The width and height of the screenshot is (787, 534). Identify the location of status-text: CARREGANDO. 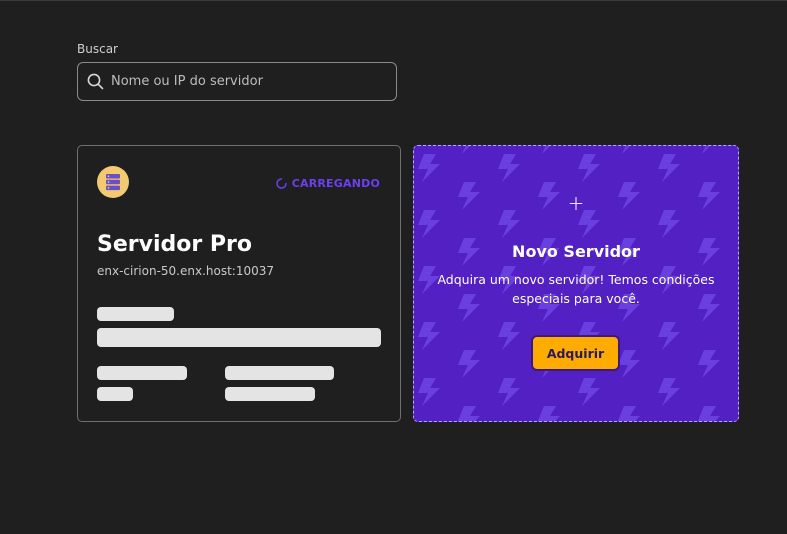
(335, 183).